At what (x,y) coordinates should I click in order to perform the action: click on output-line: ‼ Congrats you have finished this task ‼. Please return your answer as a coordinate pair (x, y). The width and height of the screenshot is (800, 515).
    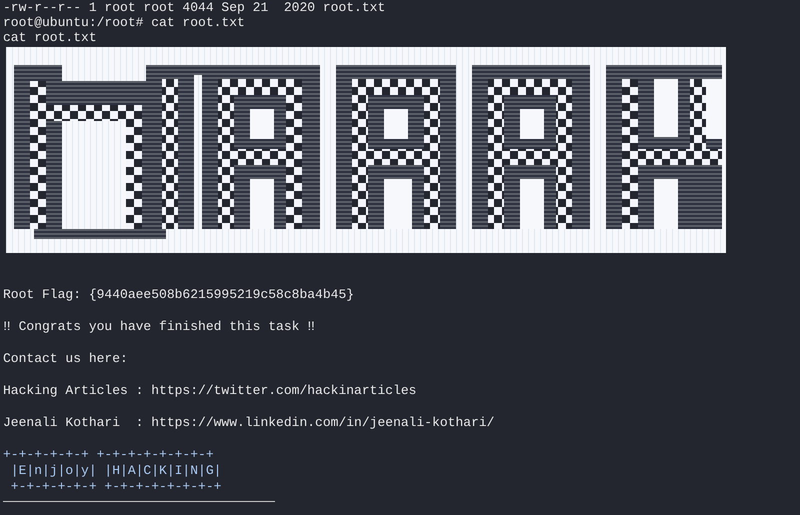
    Looking at the image, I should click on (159, 327).